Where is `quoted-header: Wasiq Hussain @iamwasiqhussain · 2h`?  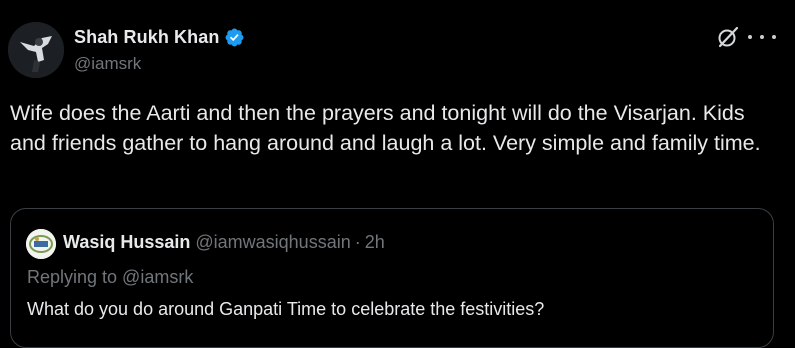 quoted-header: Wasiq Hussain @iamwasiqhussain · 2h is located at coordinates (224, 242).